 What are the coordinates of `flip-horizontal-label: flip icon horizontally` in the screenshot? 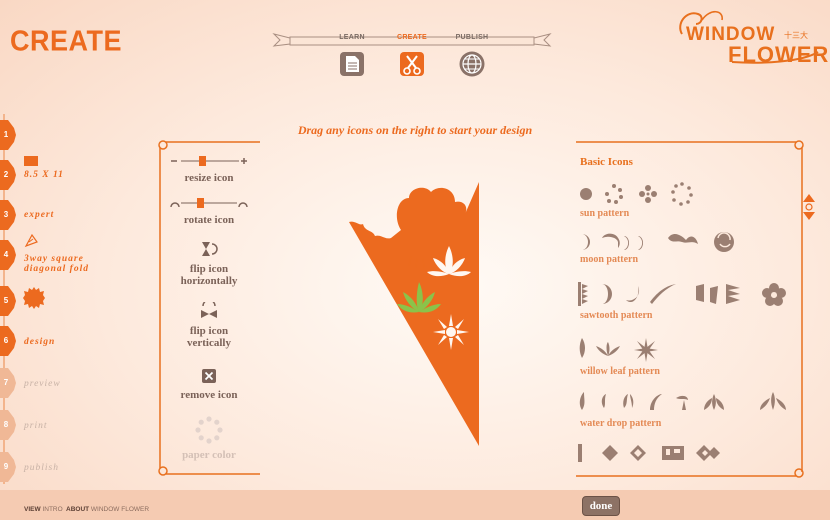 It's located at (209, 275).